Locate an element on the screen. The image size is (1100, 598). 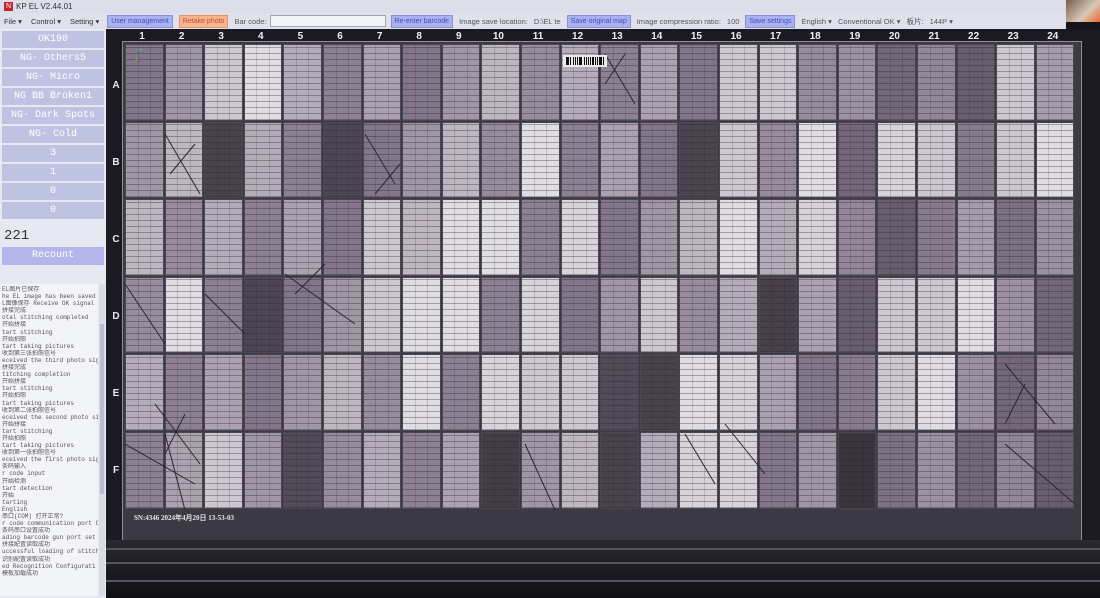
log-line: 开始拼接 is located at coordinates (14, 382).